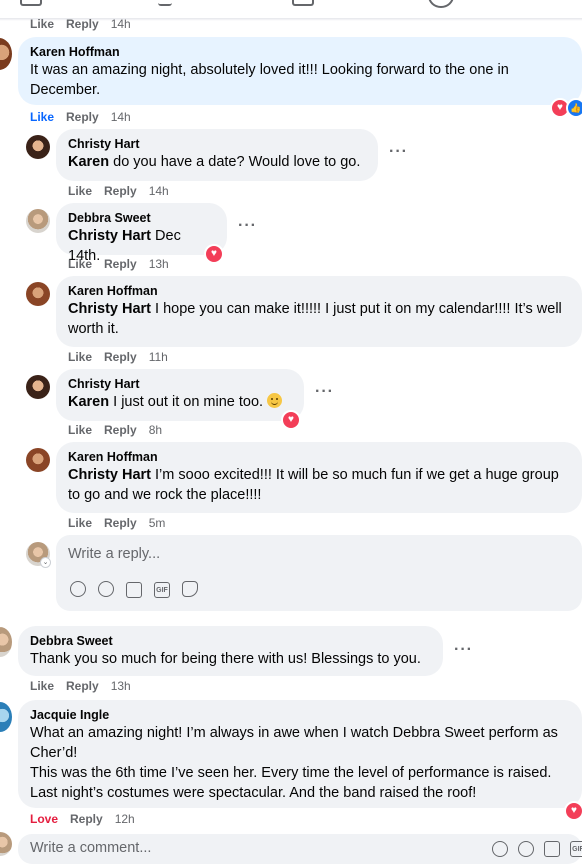 The width and height of the screenshot is (582, 864). What do you see at coordinates (45, 562) in the screenshot?
I see `chevron-down-icon: ⌄` at bounding box center [45, 562].